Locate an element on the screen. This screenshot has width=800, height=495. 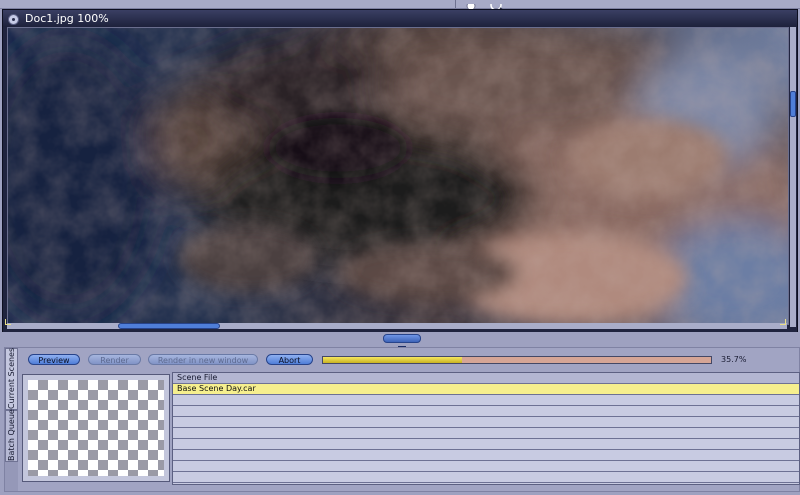
progress-fill is located at coordinates (392, 360).